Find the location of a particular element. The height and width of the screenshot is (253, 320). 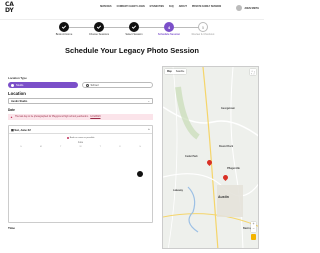

calendar-days is located at coordinates (80, 175).